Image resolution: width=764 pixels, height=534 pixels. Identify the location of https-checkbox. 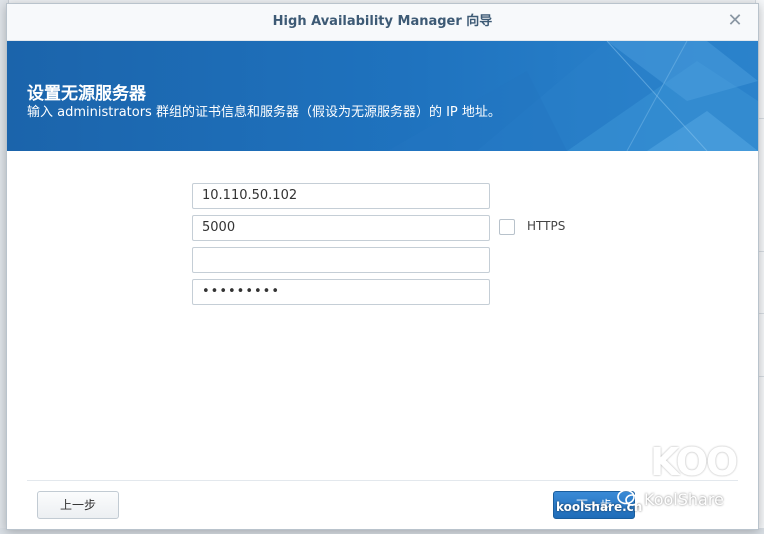
(507, 227).